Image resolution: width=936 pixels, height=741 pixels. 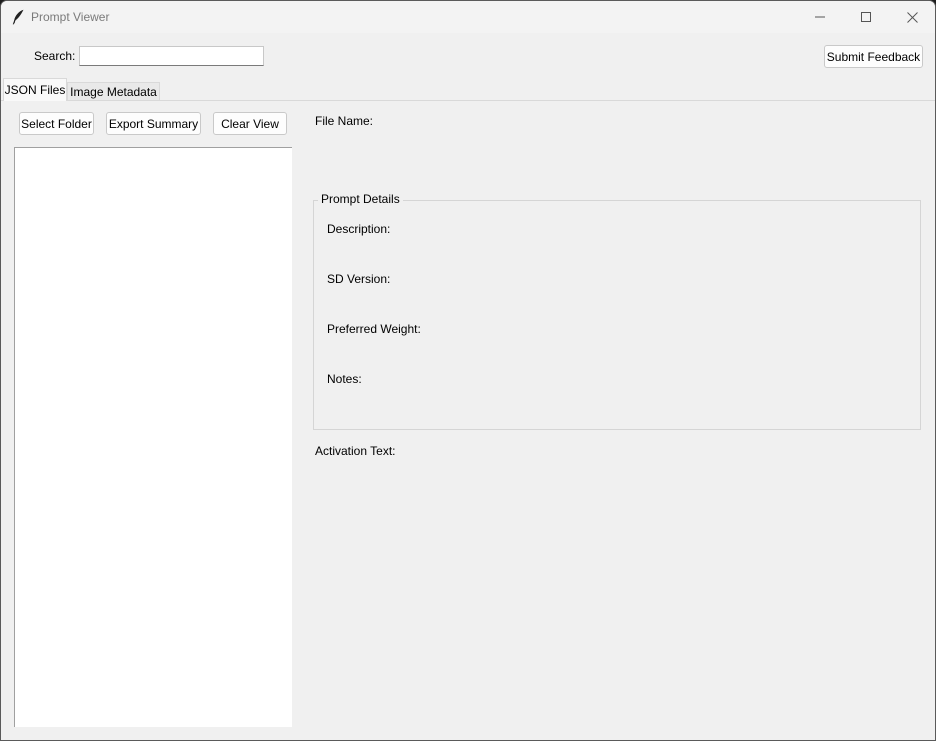 What do you see at coordinates (55, 56) in the screenshot?
I see `search-label: Search:` at bounding box center [55, 56].